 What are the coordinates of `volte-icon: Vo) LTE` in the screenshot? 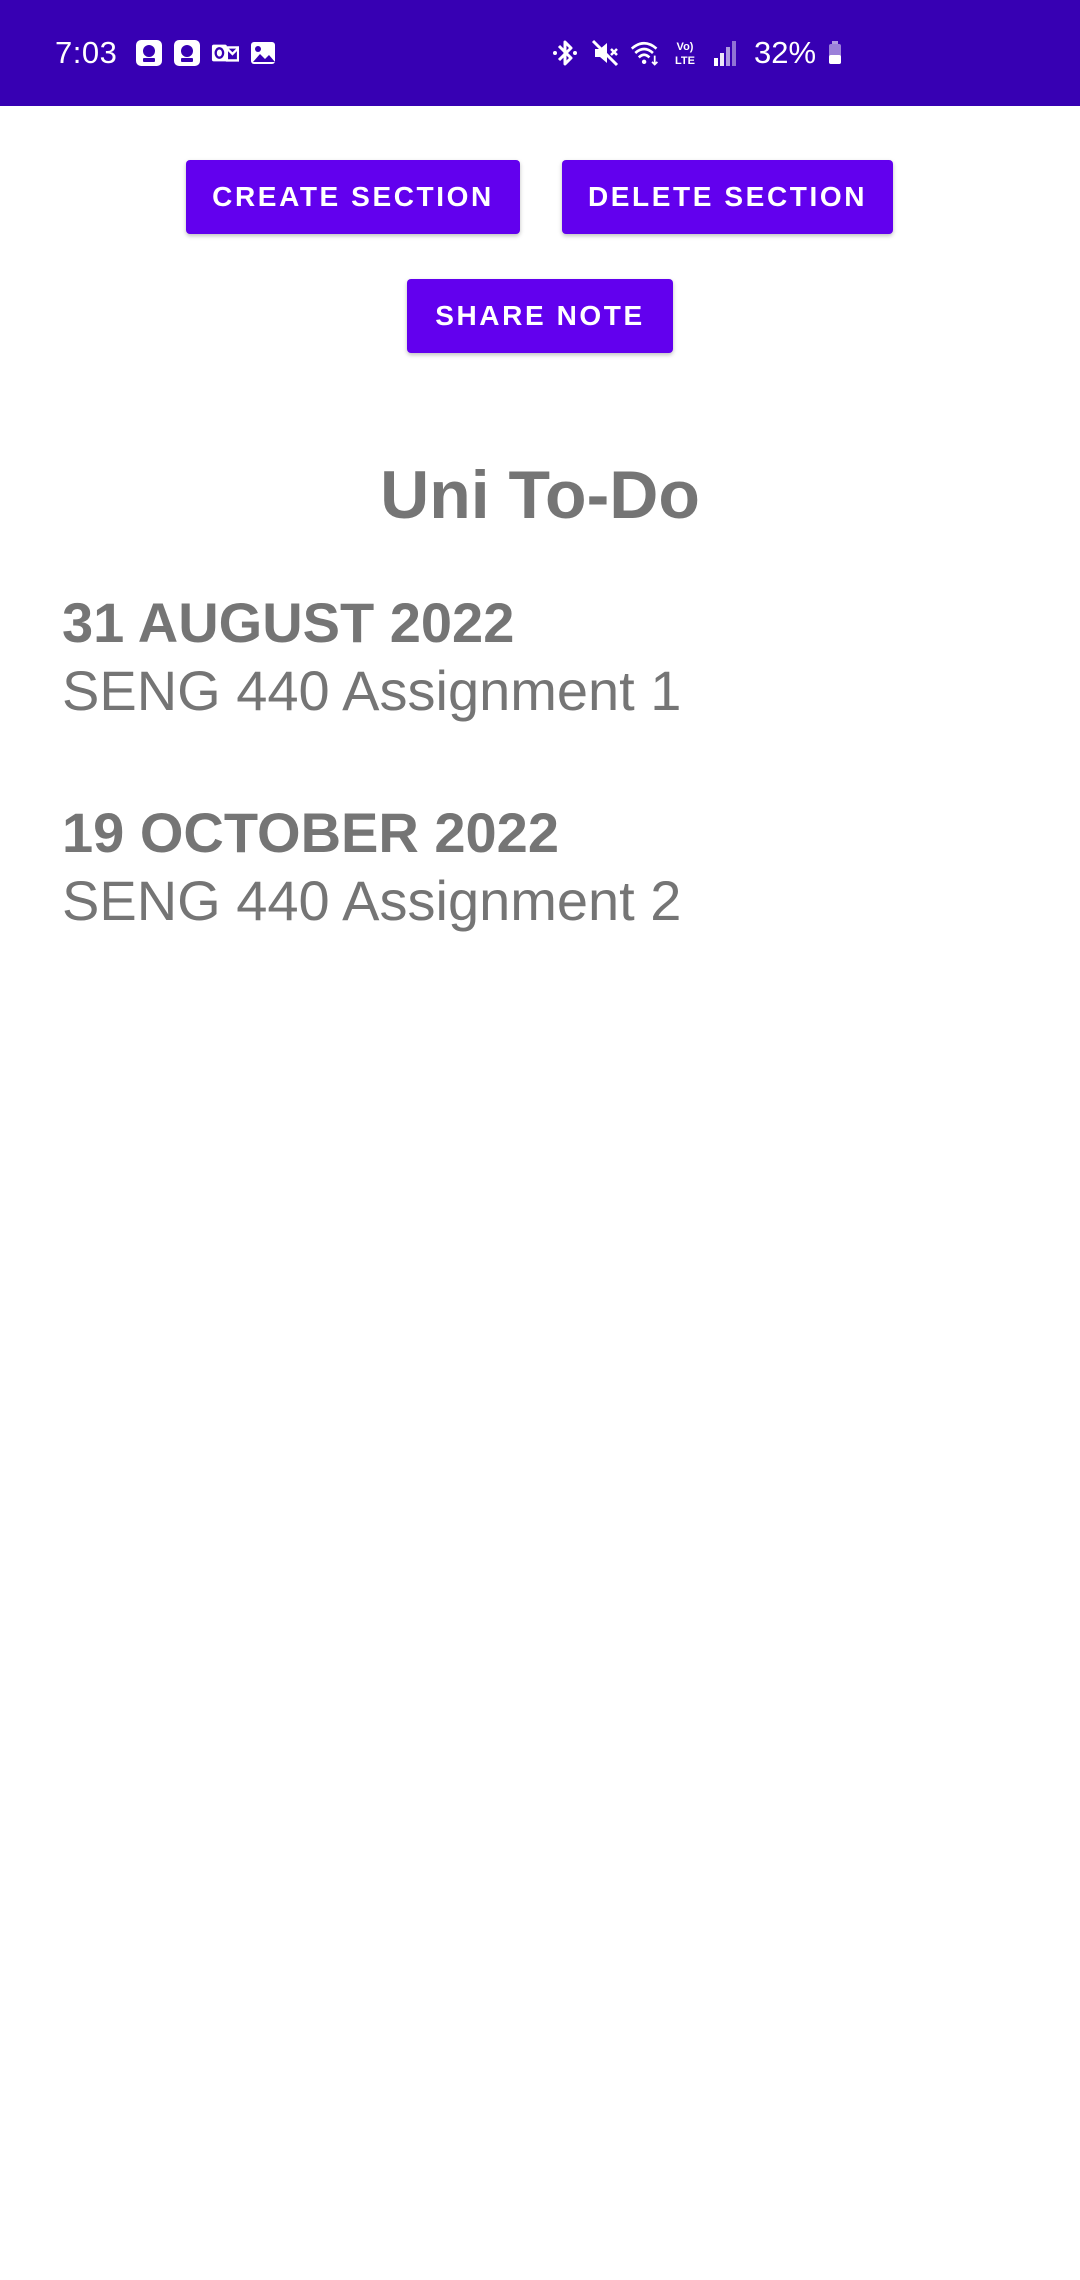 It's located at (685, 53).